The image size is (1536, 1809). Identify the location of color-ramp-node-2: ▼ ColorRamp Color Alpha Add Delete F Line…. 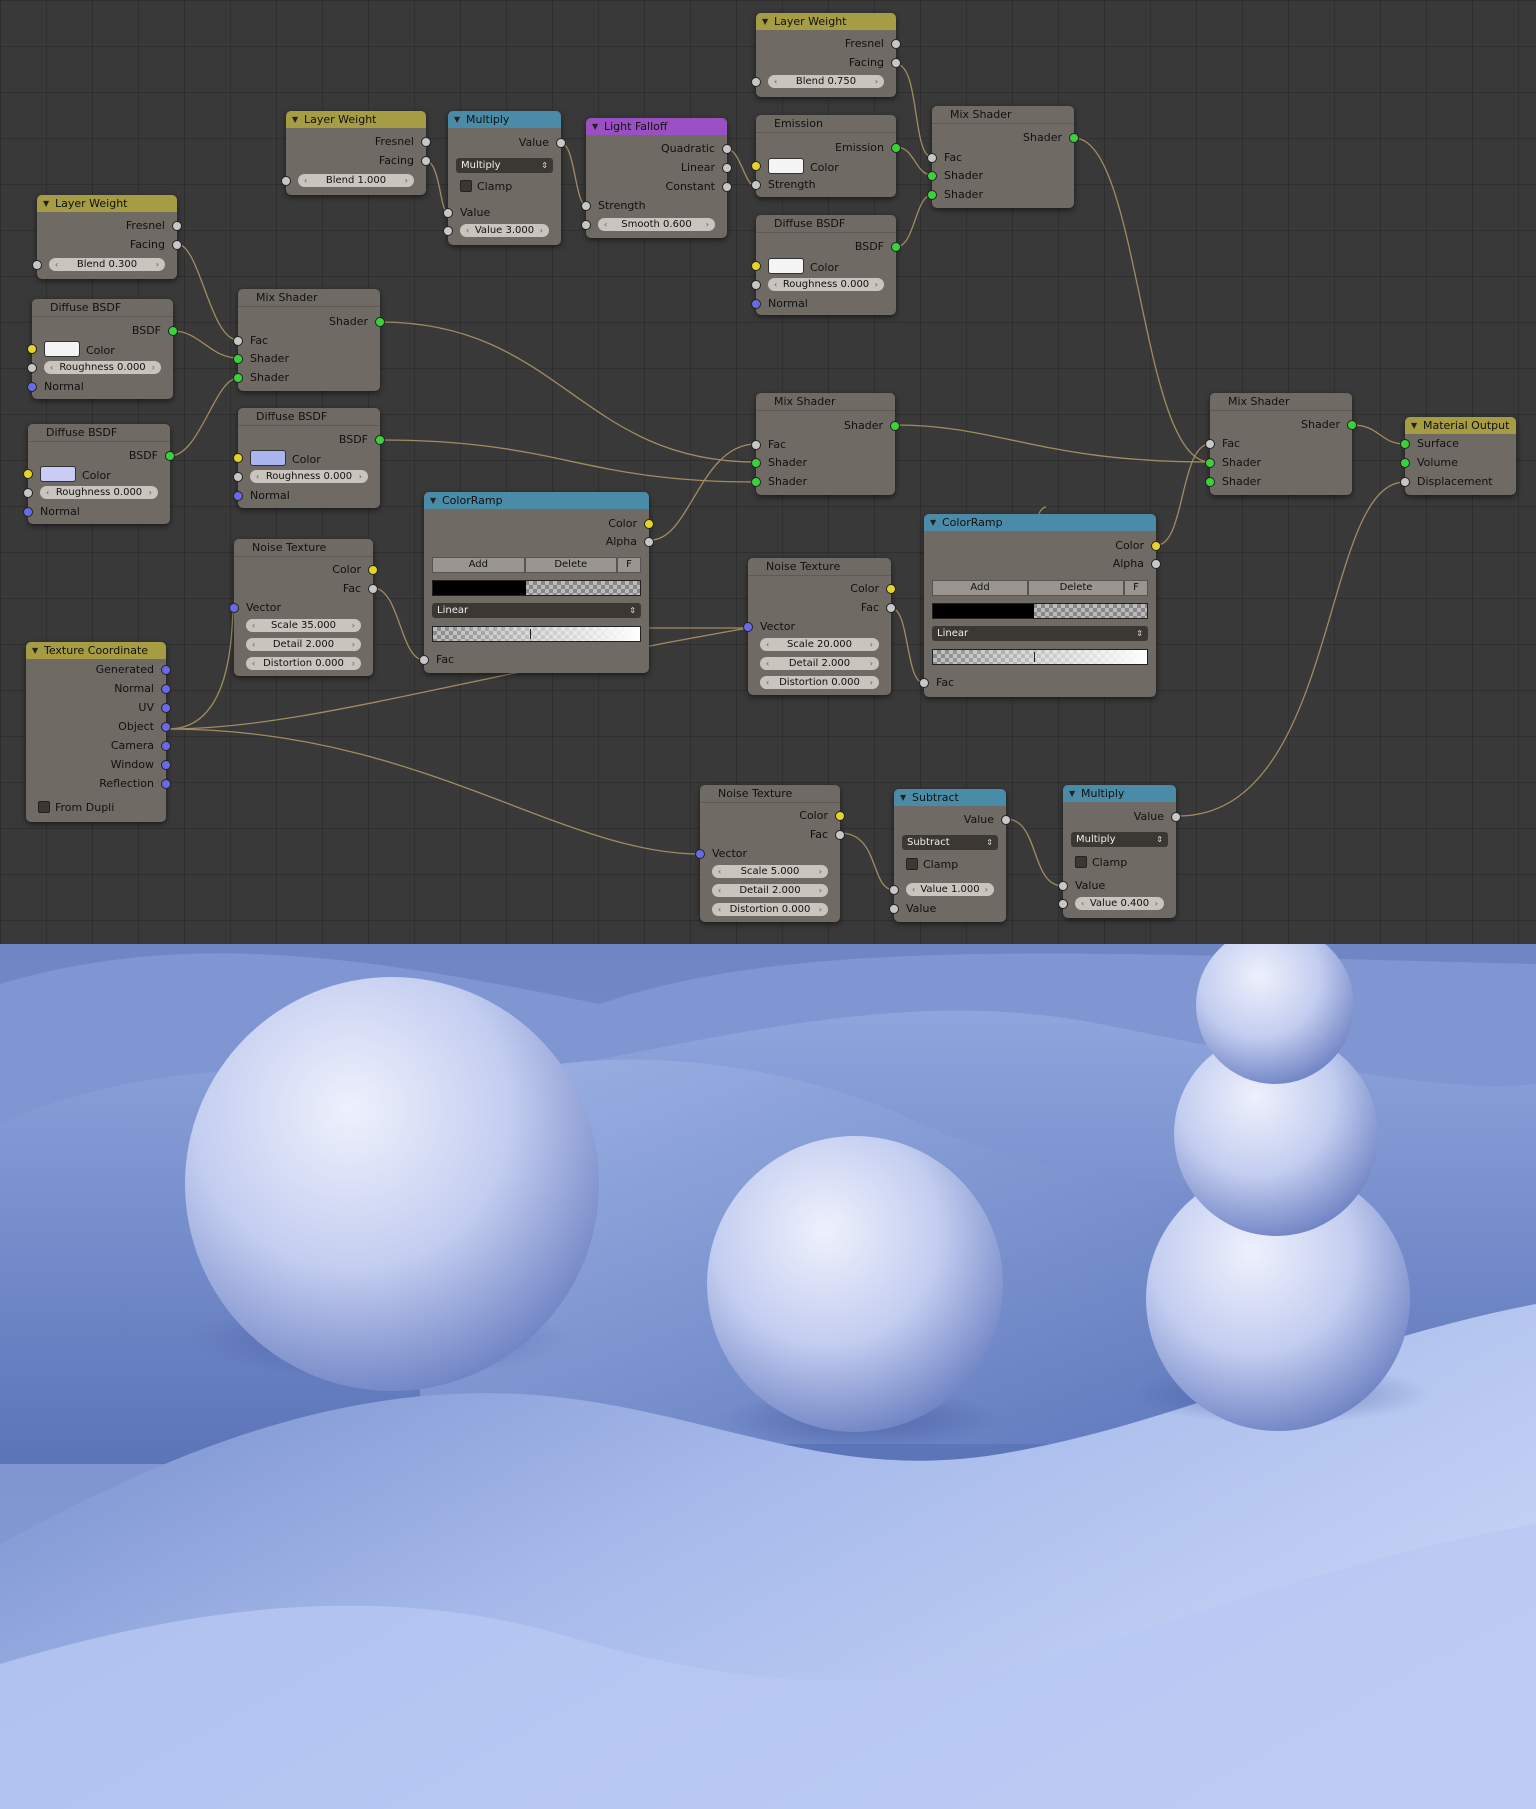
(1040, 605).